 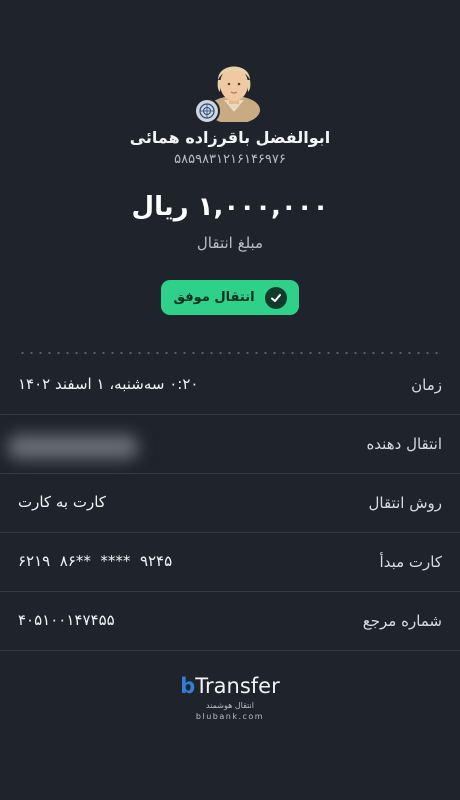 I want to click on brand-domain: blubank.com, so click(x=230, y=716).